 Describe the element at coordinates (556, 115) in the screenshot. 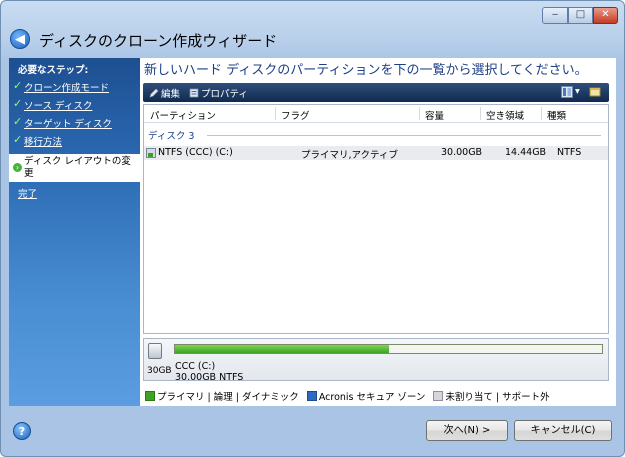

I see `column-header: 種類` at that location.